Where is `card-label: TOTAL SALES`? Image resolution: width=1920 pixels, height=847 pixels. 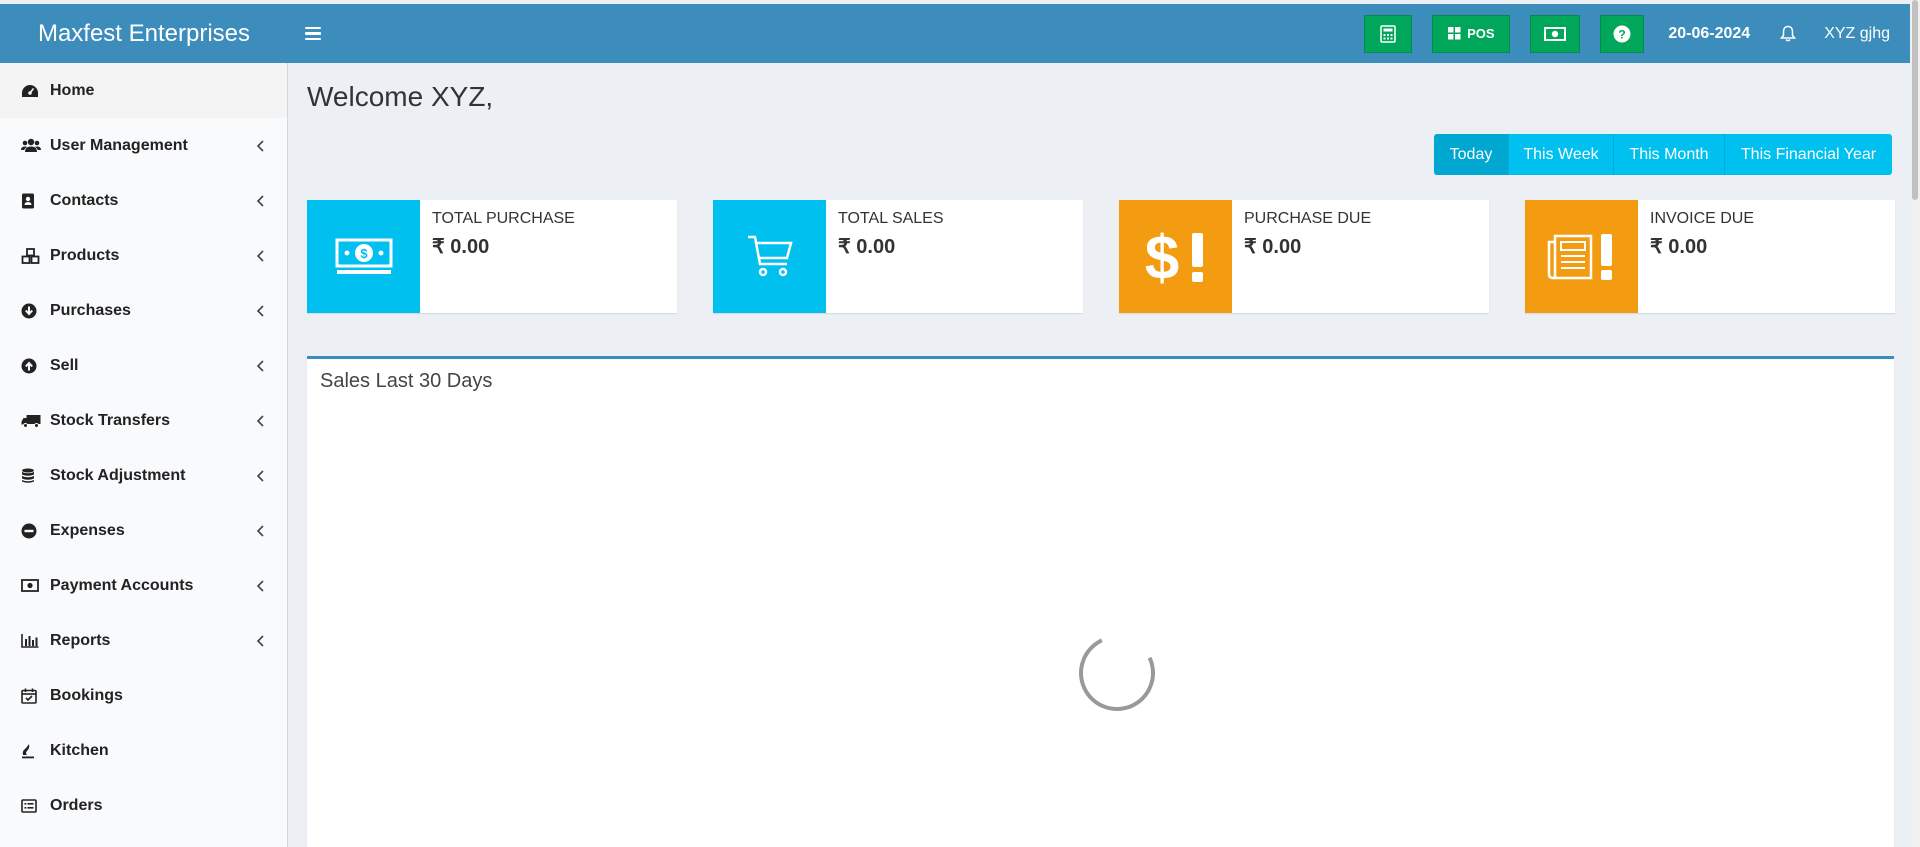 card-label: TOTAL SALES is located at coordinates (891, 218).